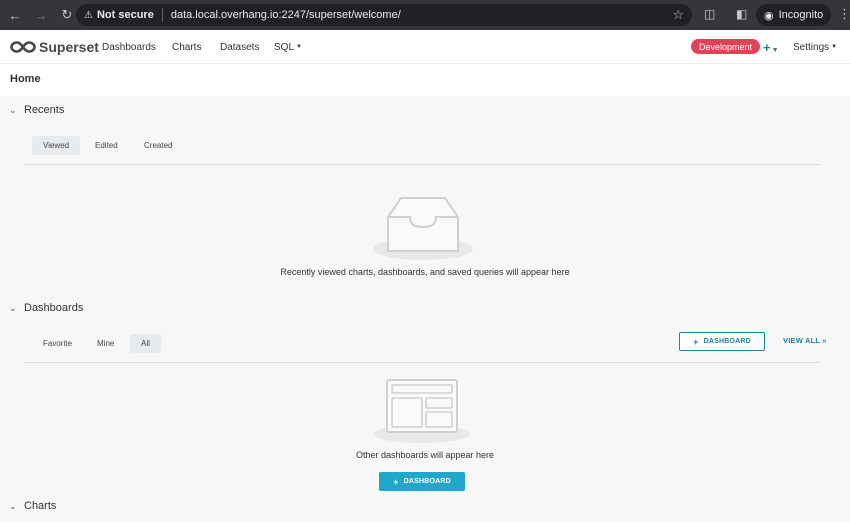 The height and width of the screenshot is (522, 850). Describe the element at coordinates (23, 46) in the screenshot. I see `superset-logo-icon` at that location.